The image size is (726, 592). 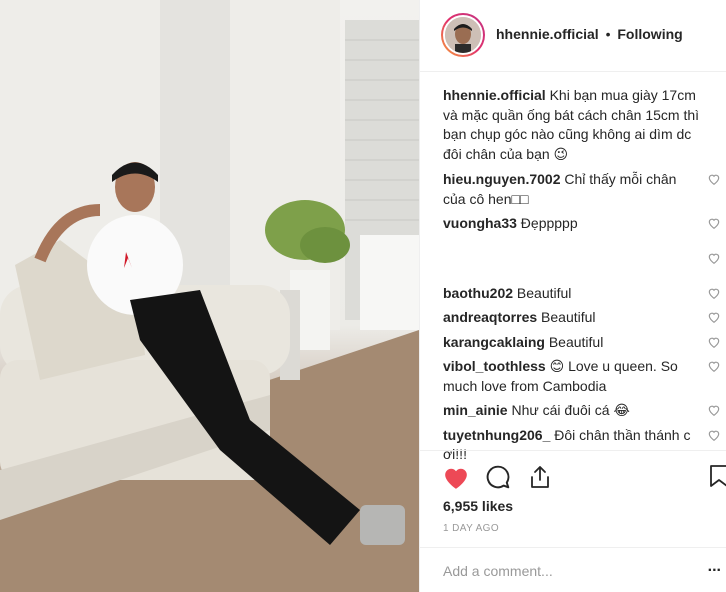 What do you see at coordinates (581, 294) in the screenshot?
I see `comment-row: baothu202 Beautiful` at bounding box center [581, 294].